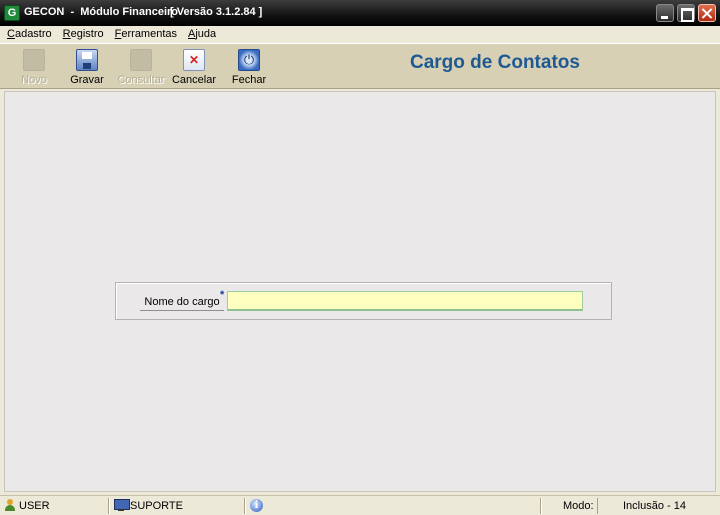 The width and height of the screenshot is (720, 515). What do you see at coordinates (87, 80) in the screenshot?
I see `save-button-label: Gravar` at bounding box center [87, 80].